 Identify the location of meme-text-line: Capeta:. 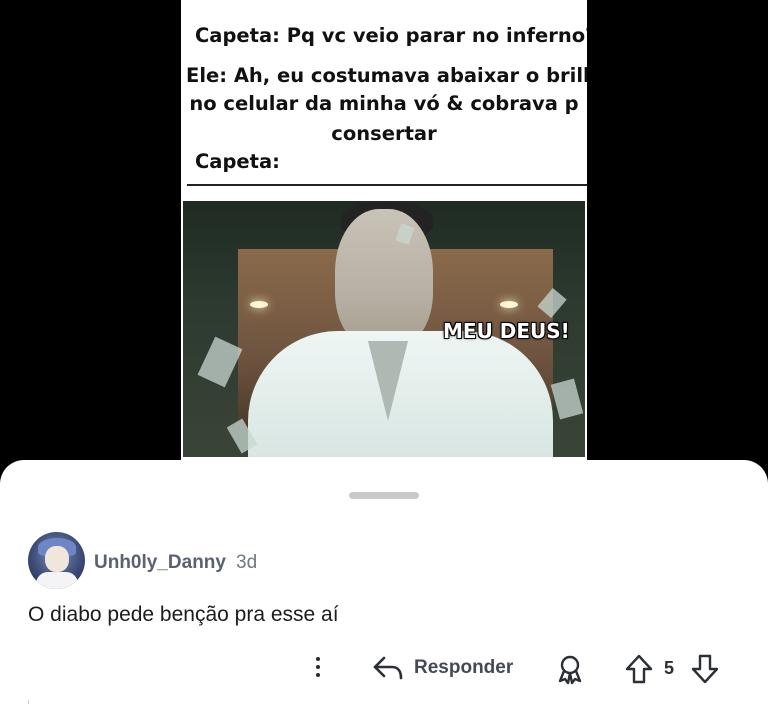
(237, 161).